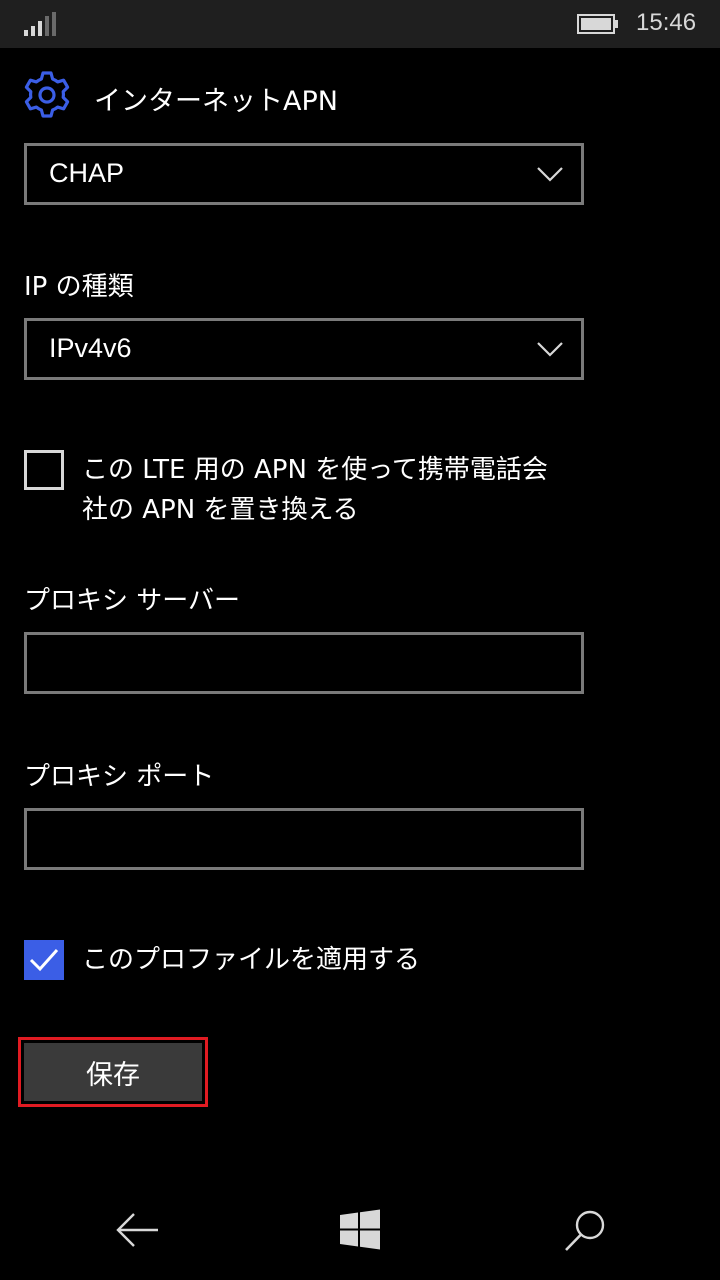 The height and width of the screenshot is (1280, 720). Describe the element at coordinates (362, 95) in the screenshot. I see `page-header: インターネットAPN` at that location.